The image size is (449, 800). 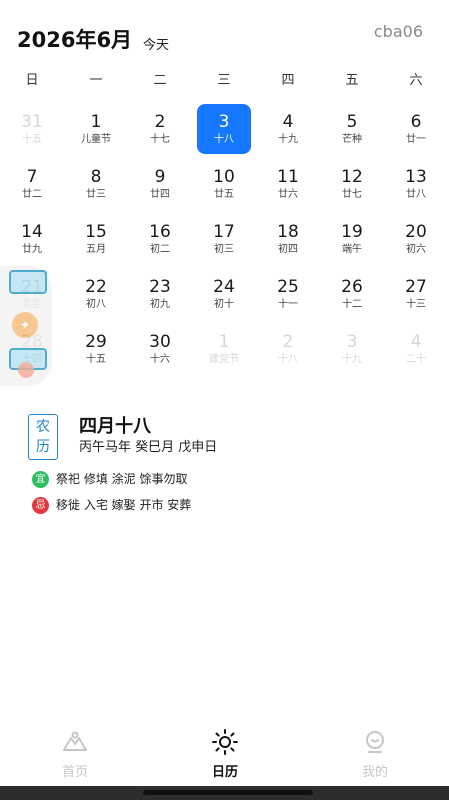 I want to click on calendar-day: 11 廿六, so click(x=288, y=184).